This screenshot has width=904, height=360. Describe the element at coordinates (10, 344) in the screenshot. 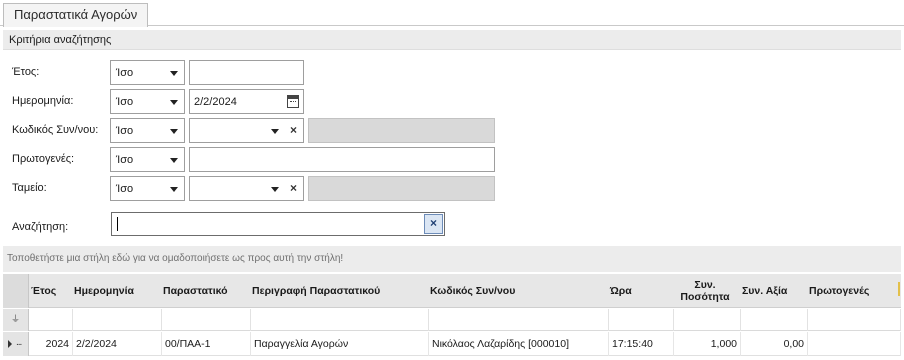

I see `current-row-arrow-icon` at that location.